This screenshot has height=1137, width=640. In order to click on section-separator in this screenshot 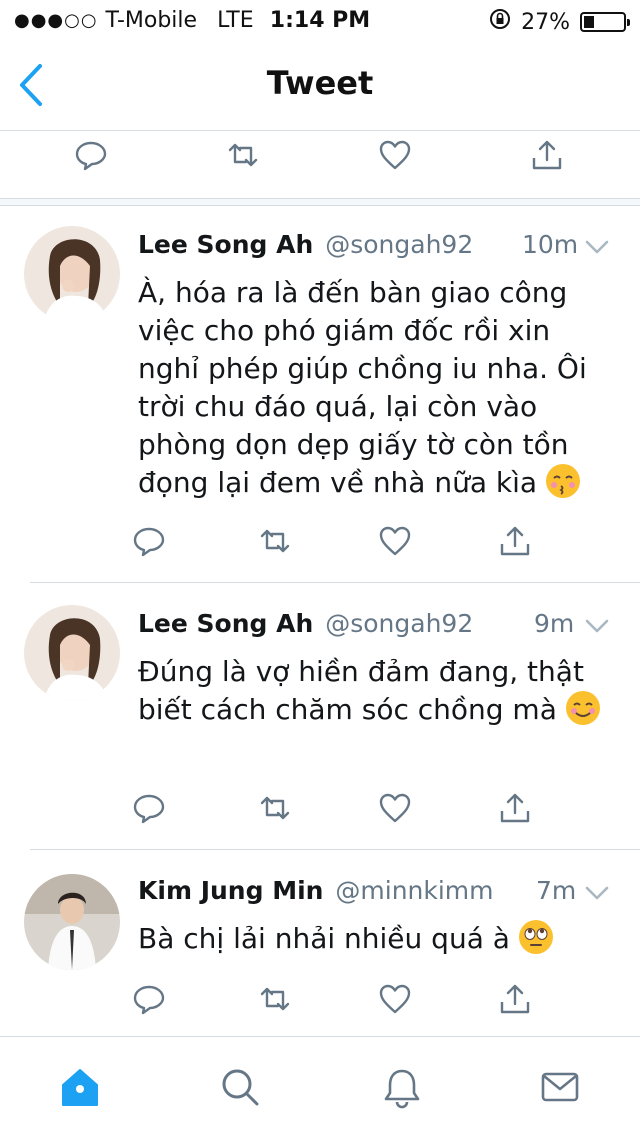, I will do `click(320, 202)`.